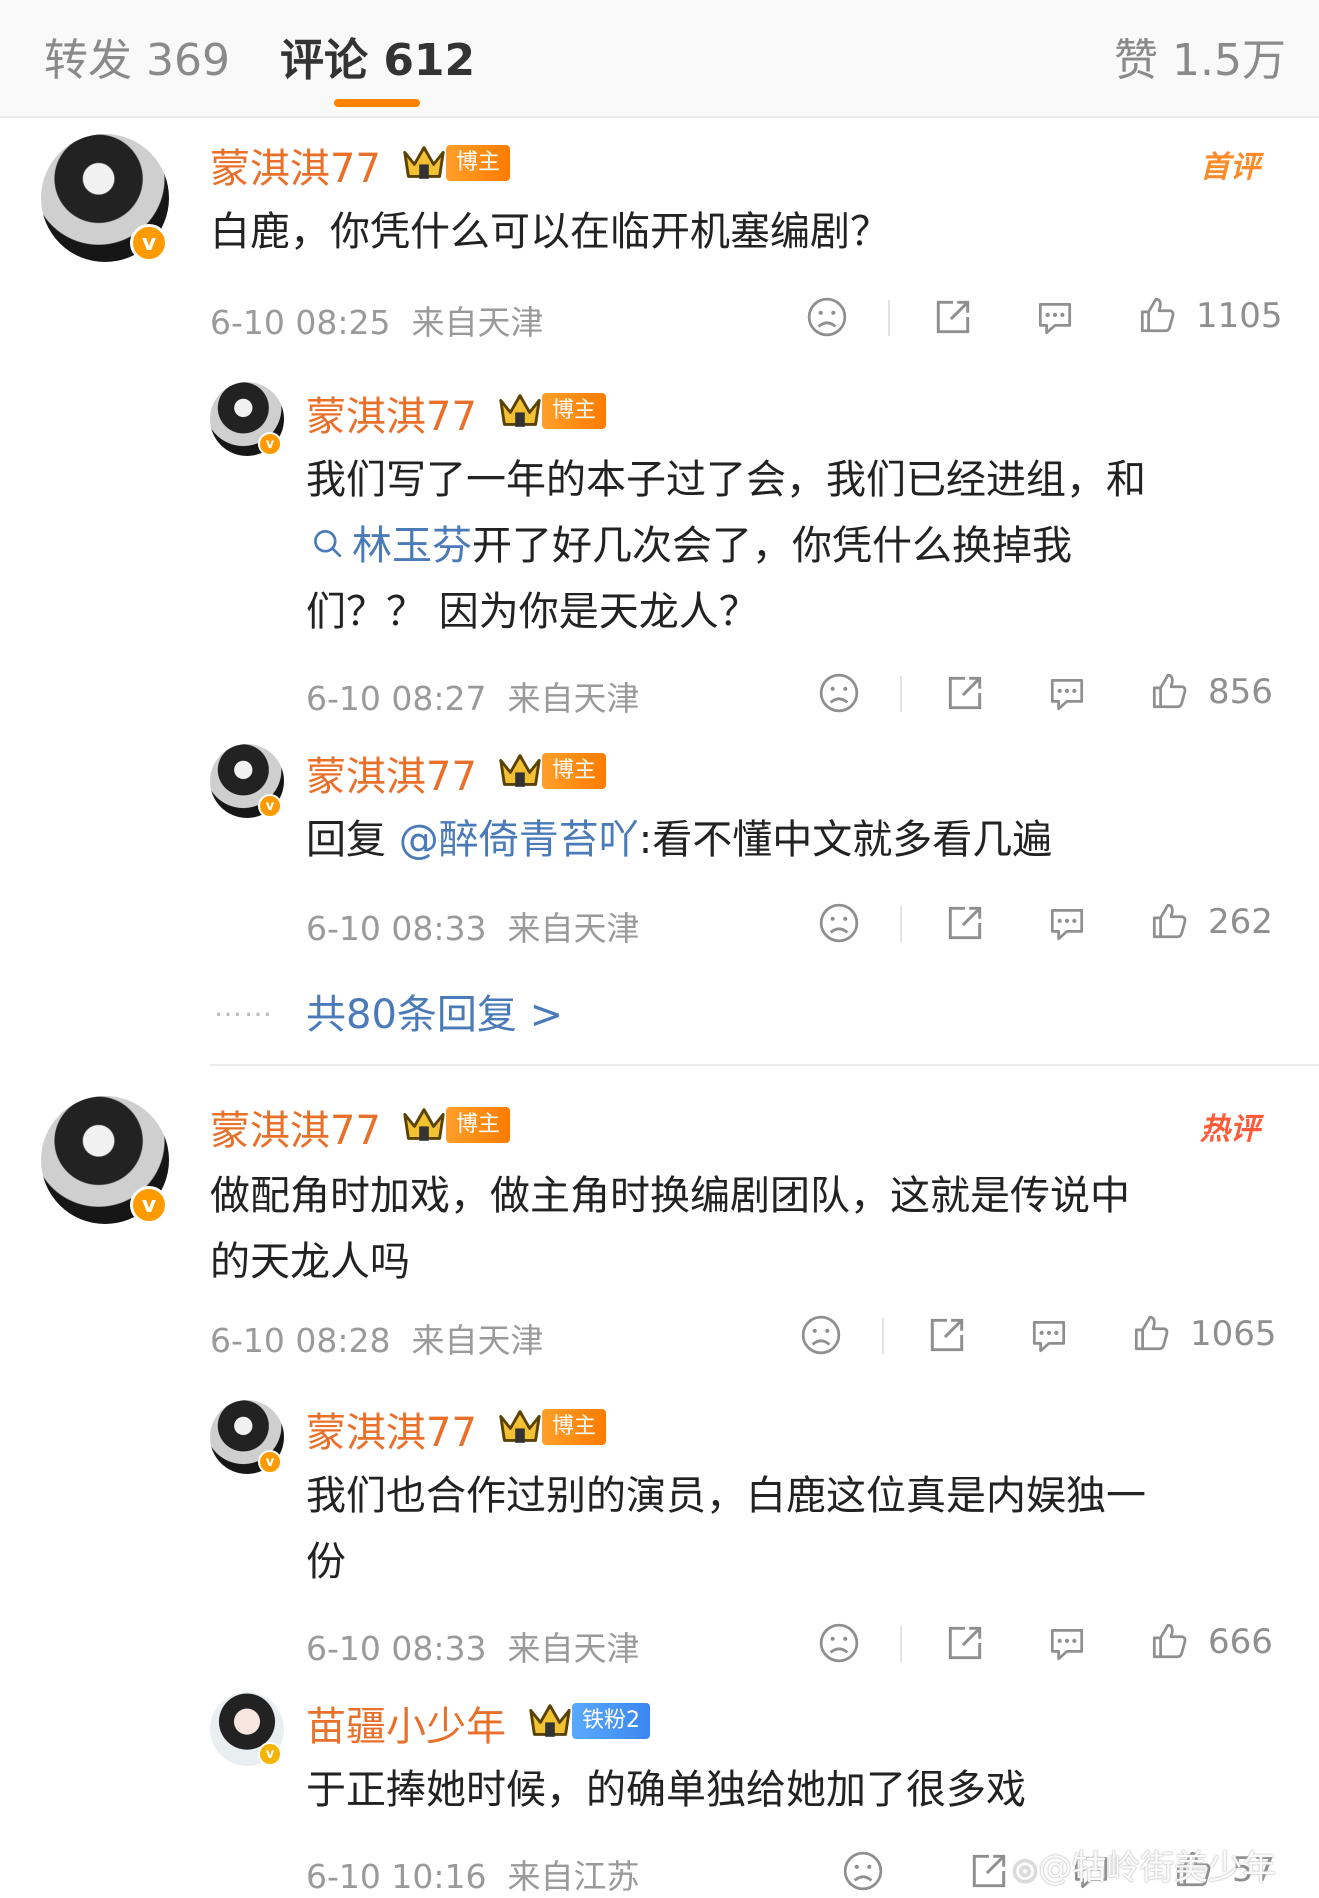 The width and height of the screenshot is (1319, 1898). I want to click on fan-level-badge: 铁粉2, so click(611, 1721).